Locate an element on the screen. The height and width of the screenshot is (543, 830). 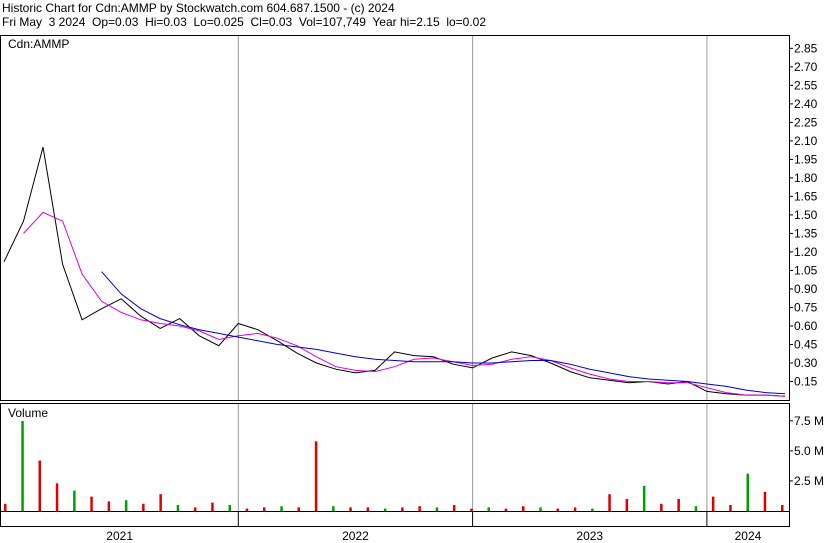
y-tick-label: 1.50 is located at coordinates (806, 215).